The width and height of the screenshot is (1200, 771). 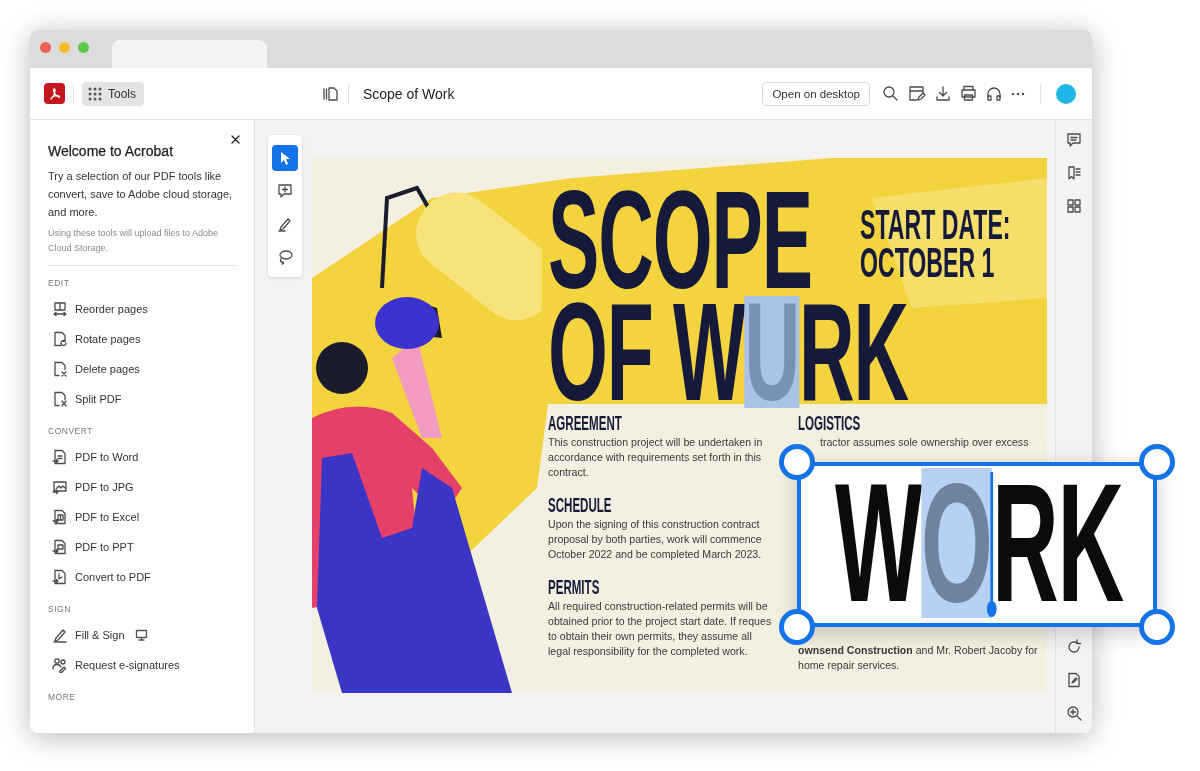 I want to click on section-label: SIGN, so click(x=59, y=609).